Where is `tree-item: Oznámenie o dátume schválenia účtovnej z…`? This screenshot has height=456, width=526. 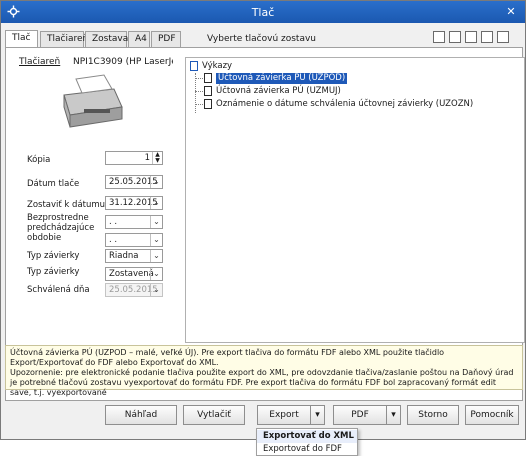
tree-item: Oznámenie o dátume schválenia účtovnej z… is located at coordinates (344, 104).